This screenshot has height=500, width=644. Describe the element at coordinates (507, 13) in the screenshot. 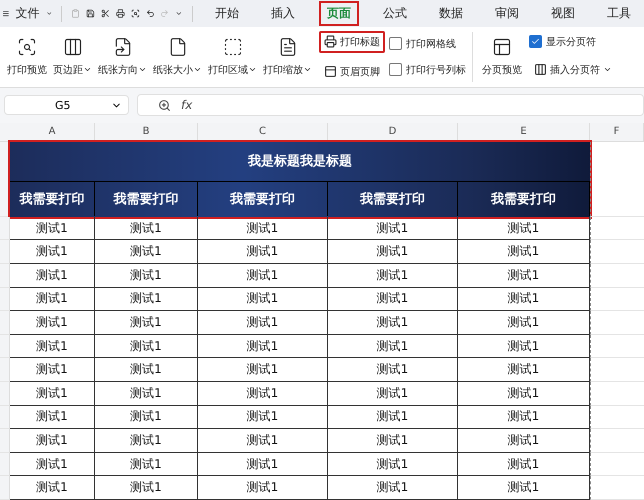

I see `menu-tab: 审阅` at that location.